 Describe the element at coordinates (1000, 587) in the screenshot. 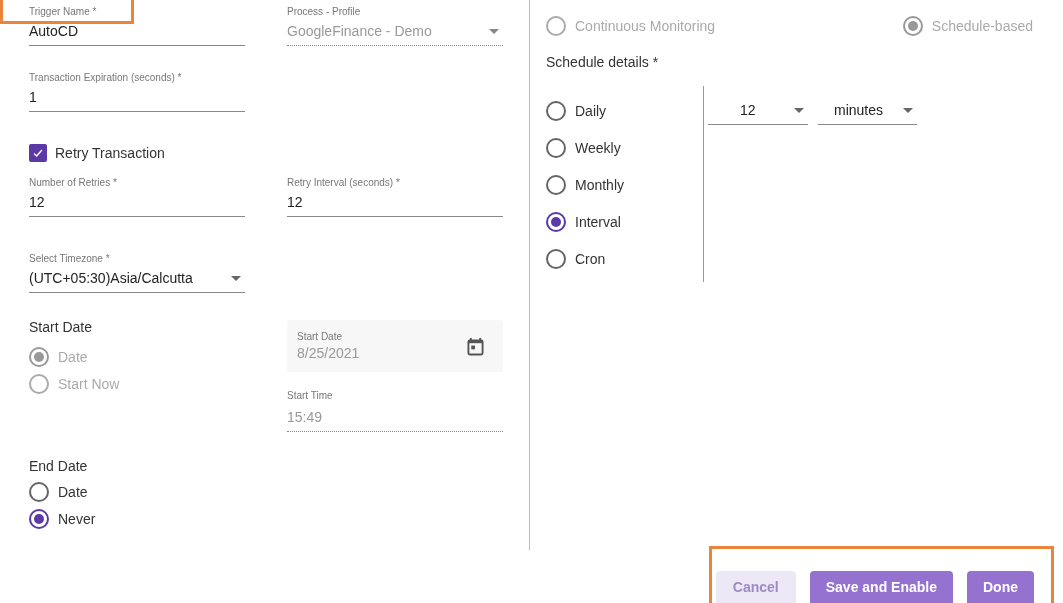

I see `action-button: Done` at that location.